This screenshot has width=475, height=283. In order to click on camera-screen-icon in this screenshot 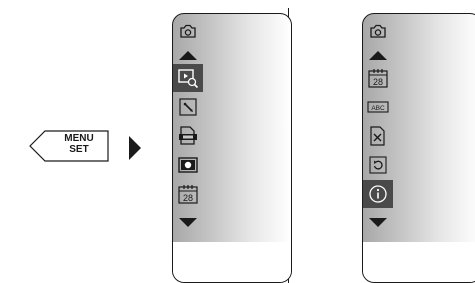, I will do `click(188, 165)`.